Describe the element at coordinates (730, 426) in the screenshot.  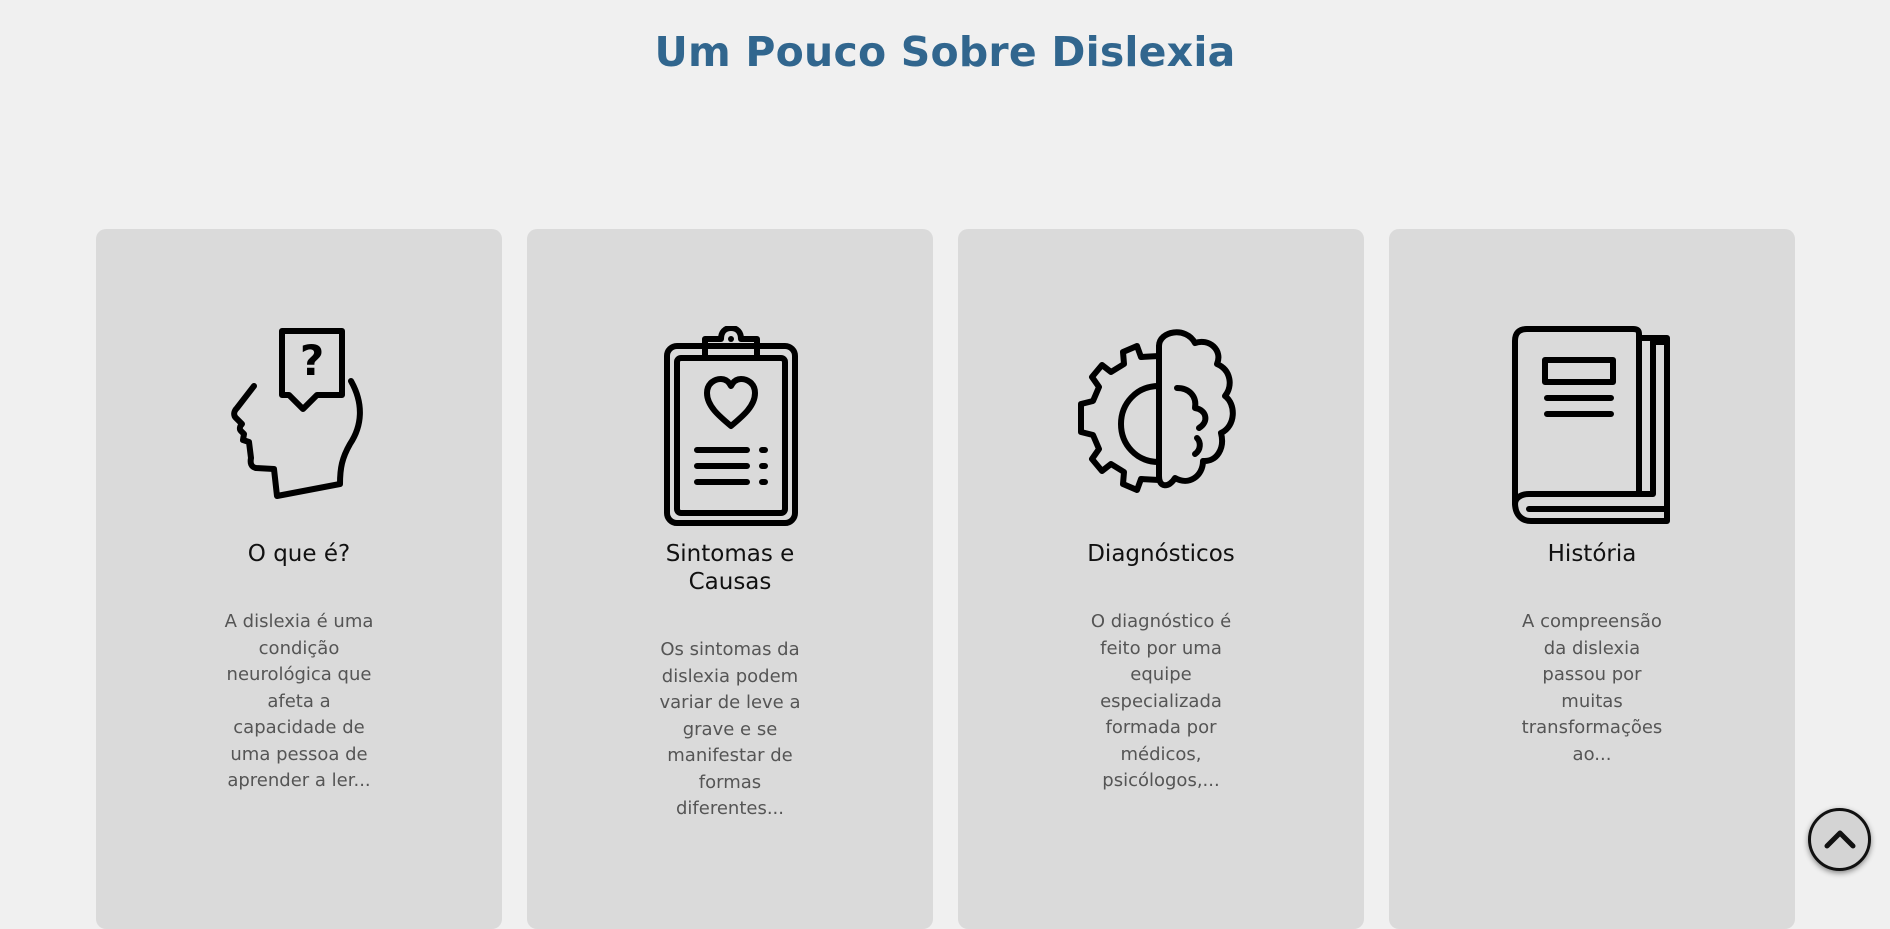
I see `clipboard-heart-icon` at that location.